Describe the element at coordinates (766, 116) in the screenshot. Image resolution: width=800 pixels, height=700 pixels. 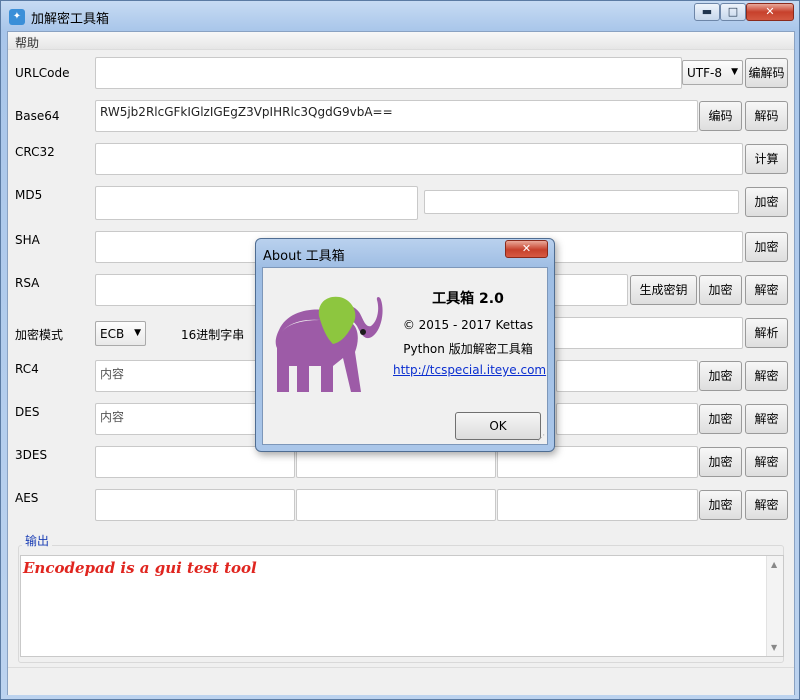
I see `base64-decode-button: 解码` at that location.